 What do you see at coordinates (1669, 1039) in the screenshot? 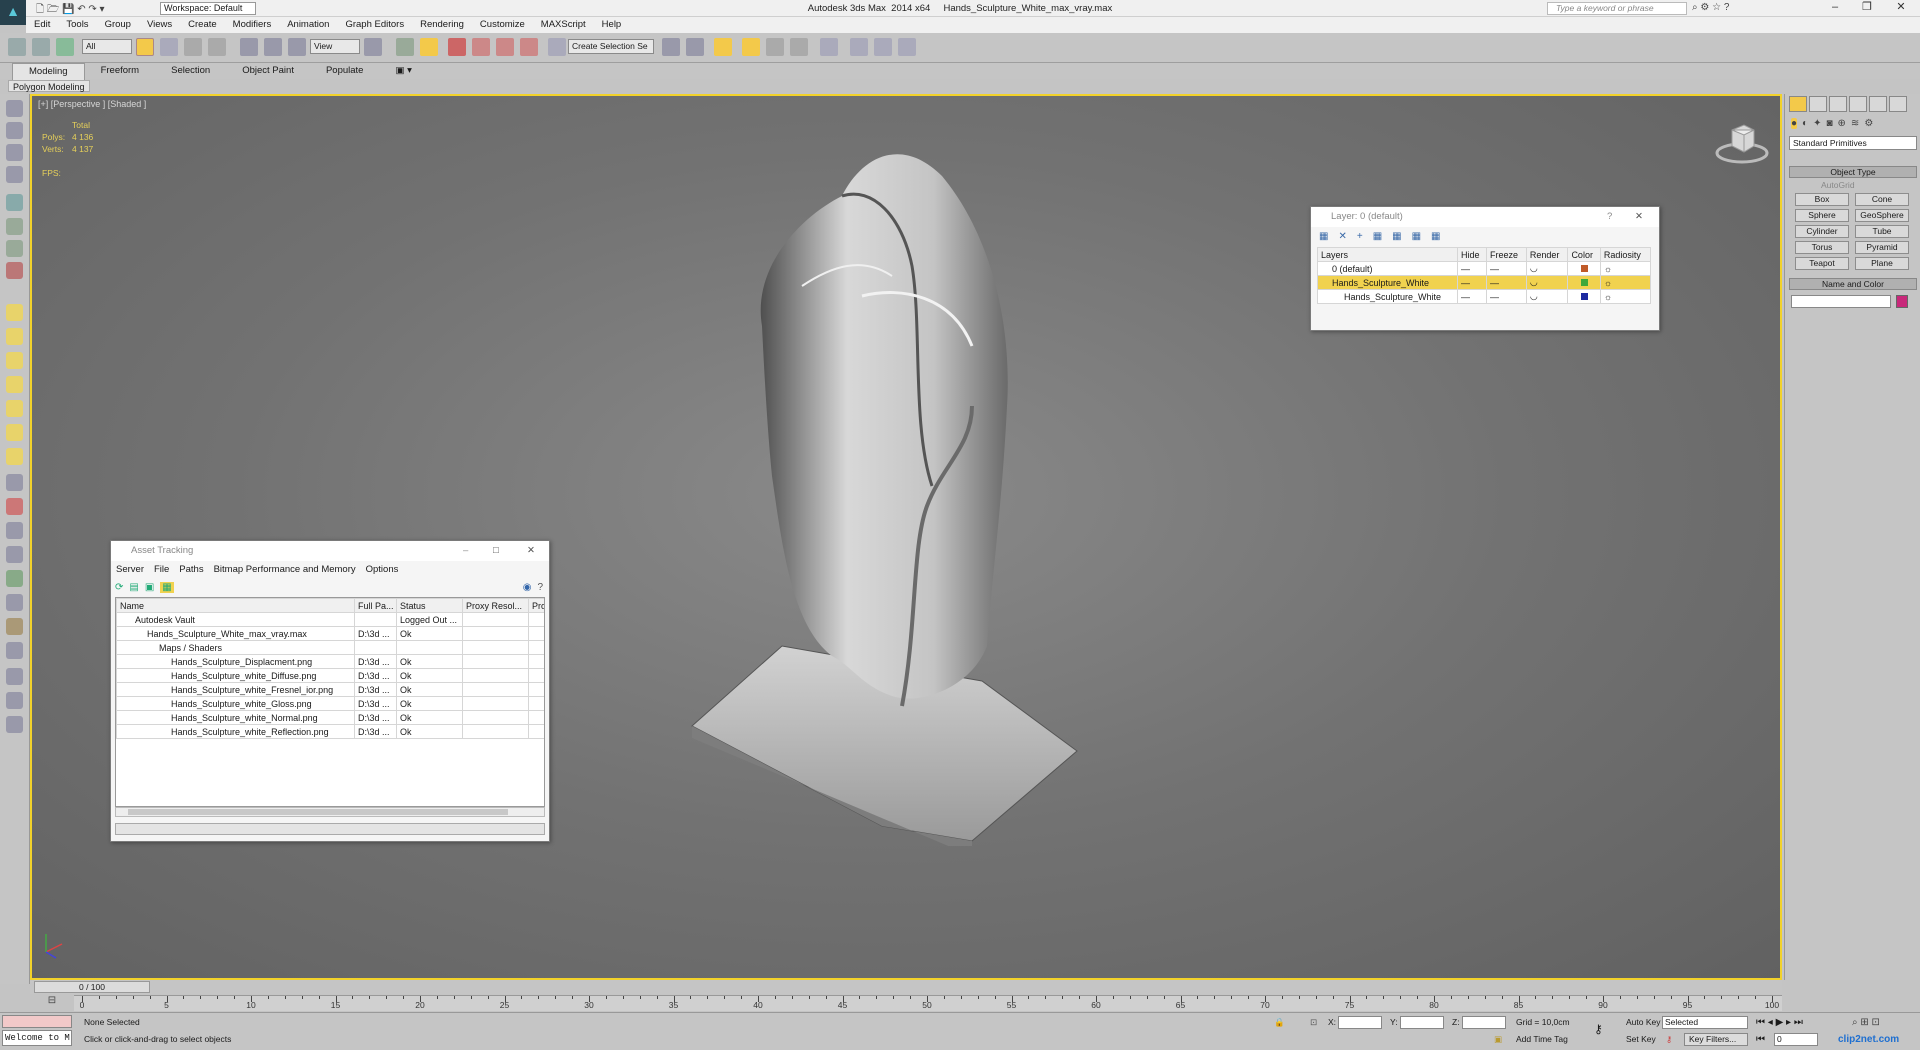
I see `key-icon: ⚷` at bounding box center [1669, 1039].